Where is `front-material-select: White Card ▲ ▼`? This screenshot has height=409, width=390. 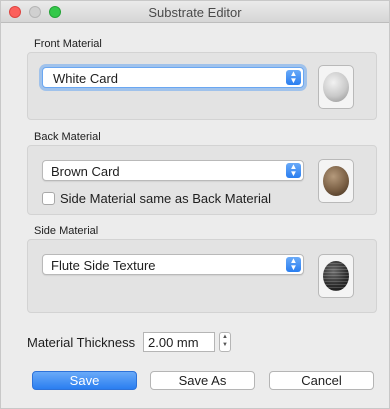 front-material-select: White Card ▲ ▼ is located at coordinates (173, 77).